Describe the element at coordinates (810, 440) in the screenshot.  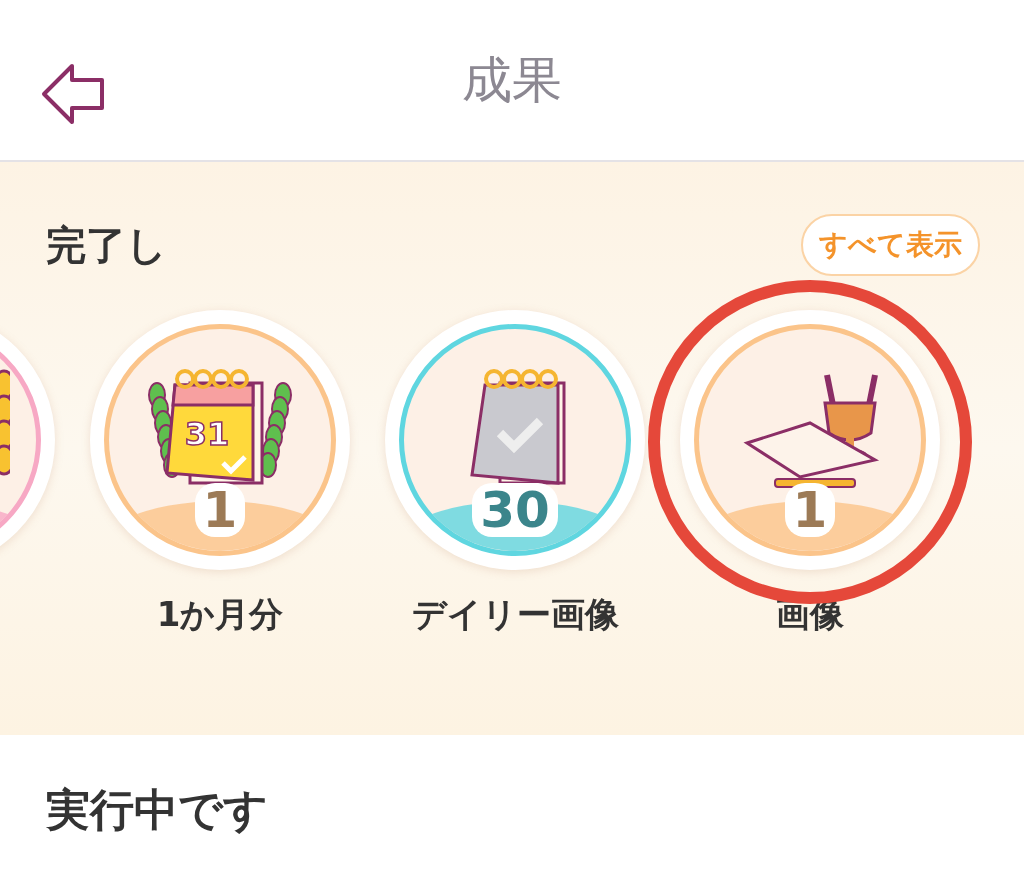
I see `achievement-badge: 1` at that location.